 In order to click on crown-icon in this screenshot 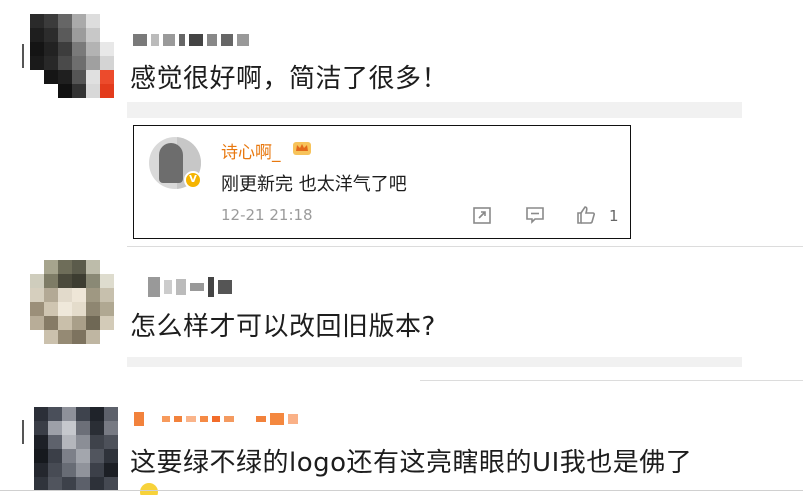, I will do `click(302, 148)`.